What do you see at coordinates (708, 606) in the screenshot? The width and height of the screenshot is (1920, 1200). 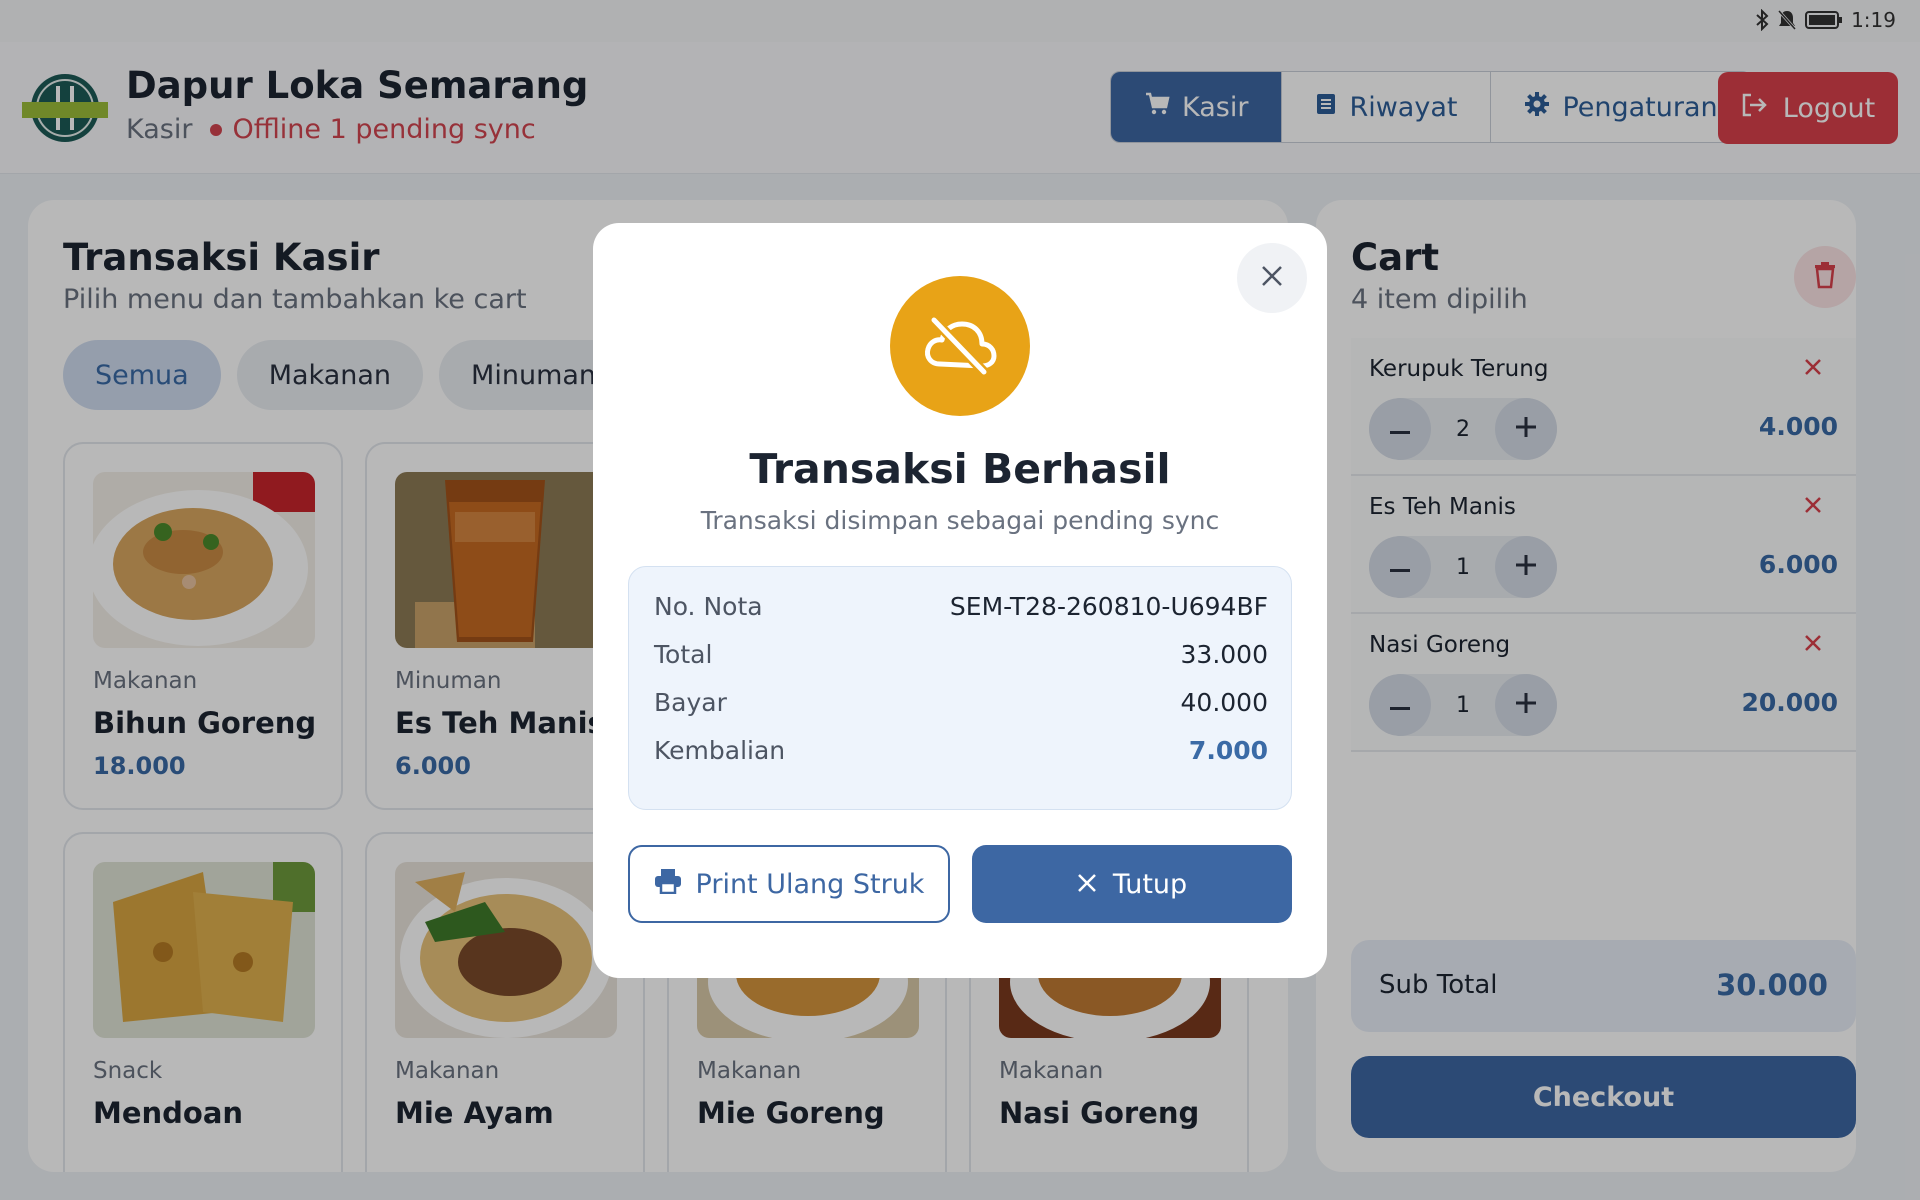 I see `summary-label: No. Nota` at bounding box center [708, 606].